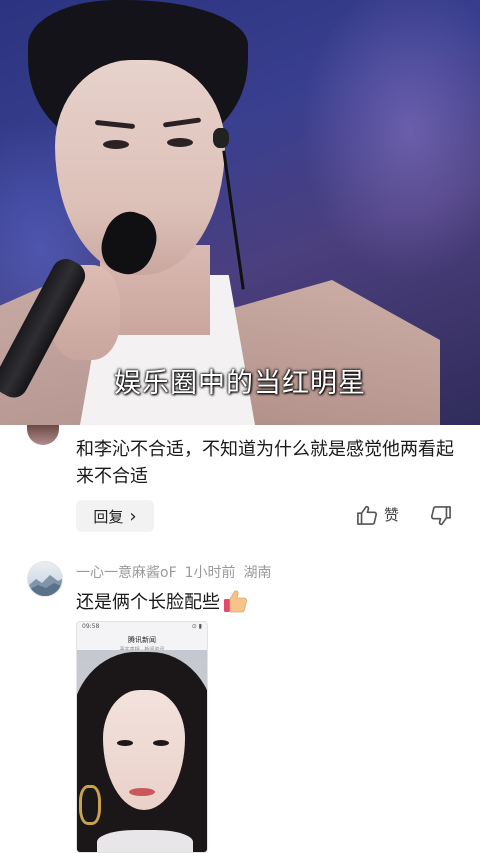 This screenshot has height=853, width=480. I want to click on dislike-button, so click(441, 518).